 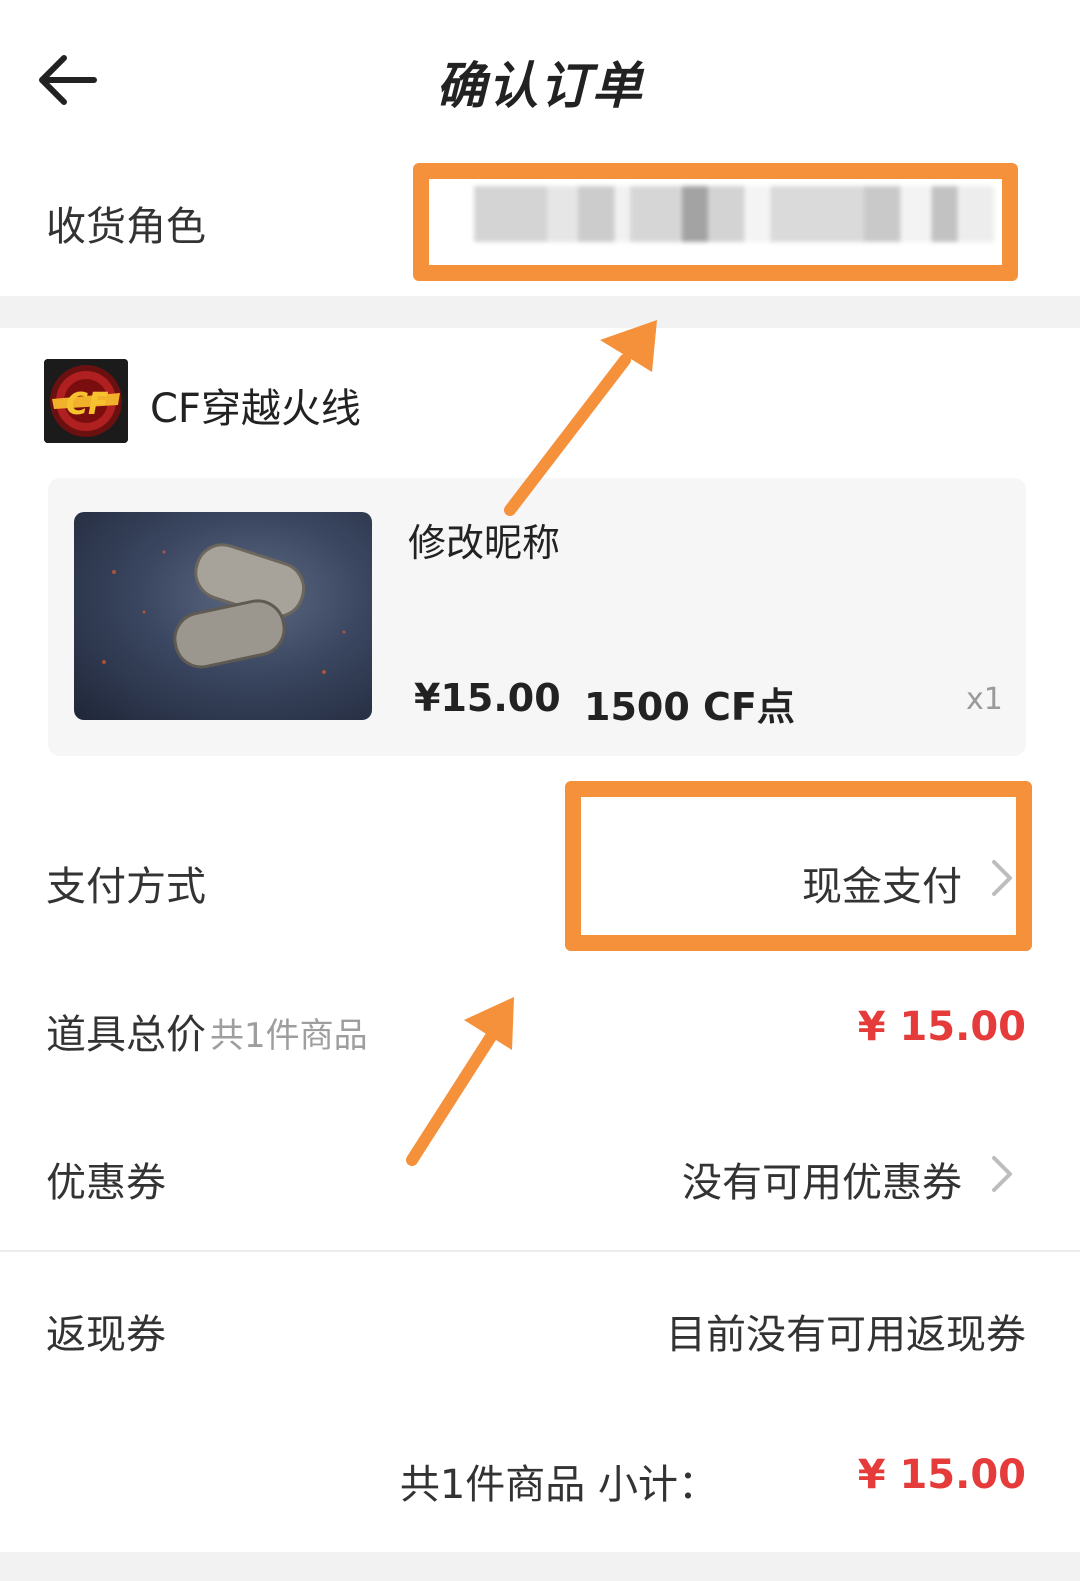 What do you see at coordinates (689, 707) in the screenshot?
I see `product-points: 1500 CF点` at bounding box center [689, 707].